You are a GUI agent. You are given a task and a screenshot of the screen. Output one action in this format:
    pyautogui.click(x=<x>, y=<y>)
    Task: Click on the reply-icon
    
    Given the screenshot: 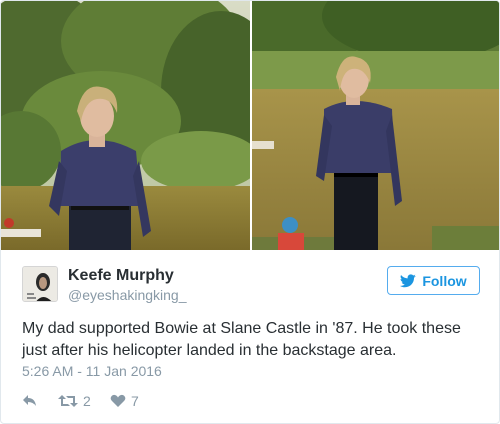 What is the action you would take?
    pyautogui.click(x=30, y=401)
    